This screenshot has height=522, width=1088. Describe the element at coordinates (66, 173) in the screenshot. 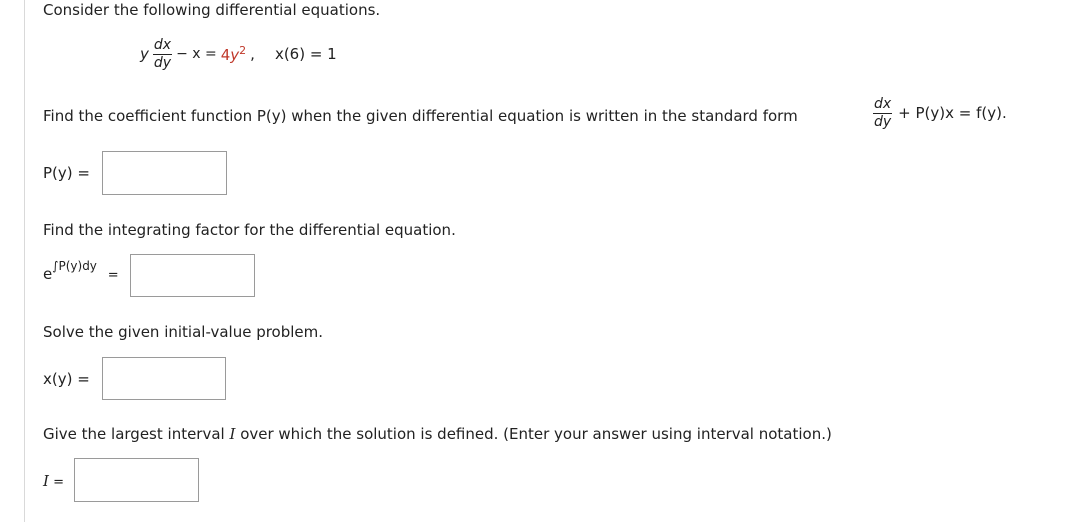

I see `p-of-y-label: P(y) =` at that location.